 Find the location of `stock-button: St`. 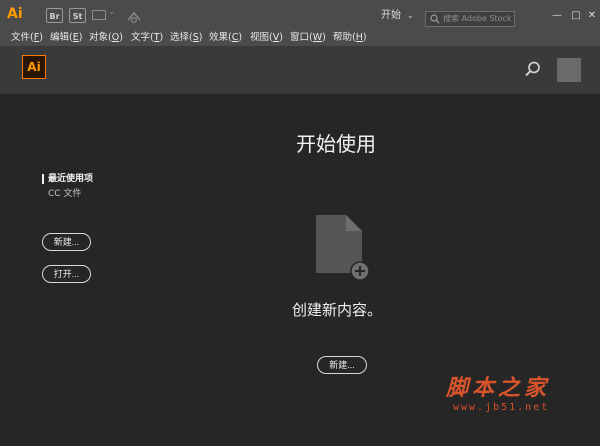

stock-button: St is located at coordinates (77, 15).